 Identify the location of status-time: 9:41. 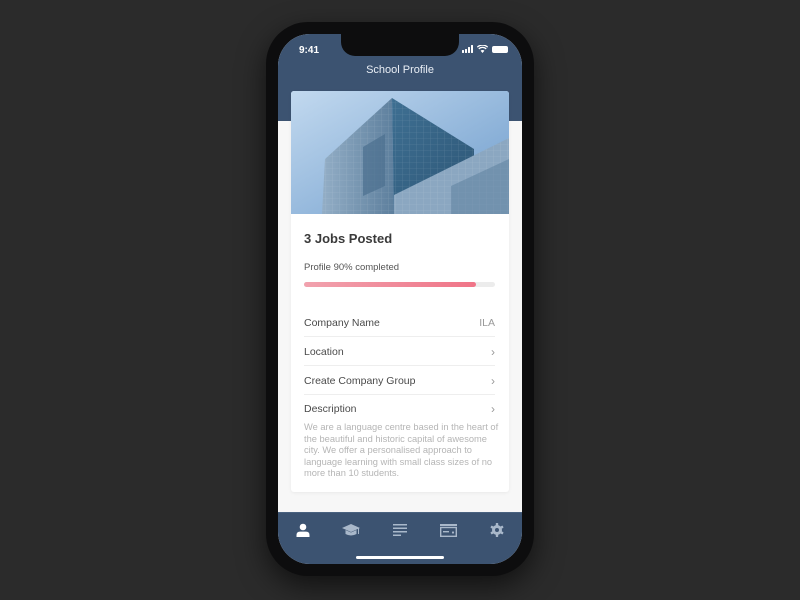
(309, 50).